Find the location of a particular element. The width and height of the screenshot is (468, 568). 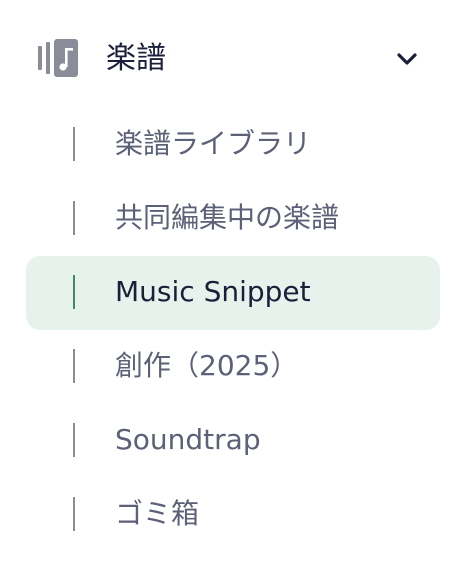

sidebar-item-label: Music Snippet is located at coordinates (213, 291).